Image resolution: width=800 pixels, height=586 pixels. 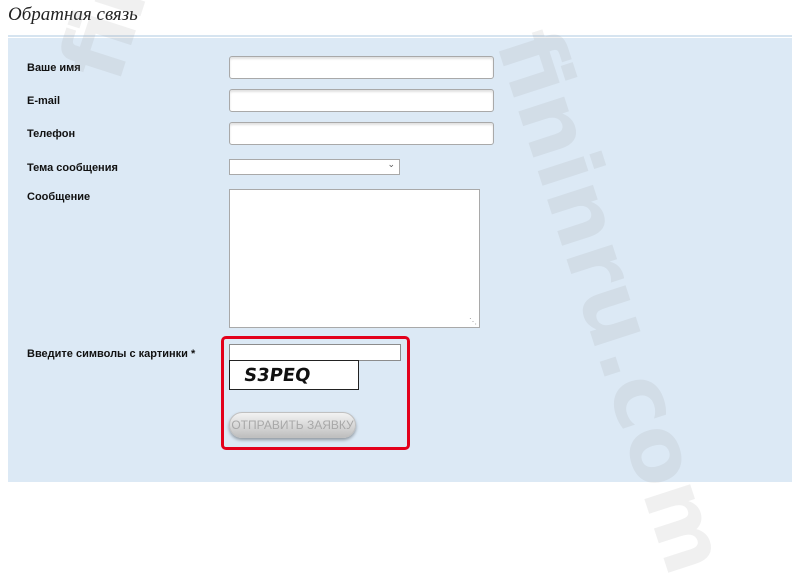 I want to click on chevron-down-icon: ⌄, so click(x=391, y=164).